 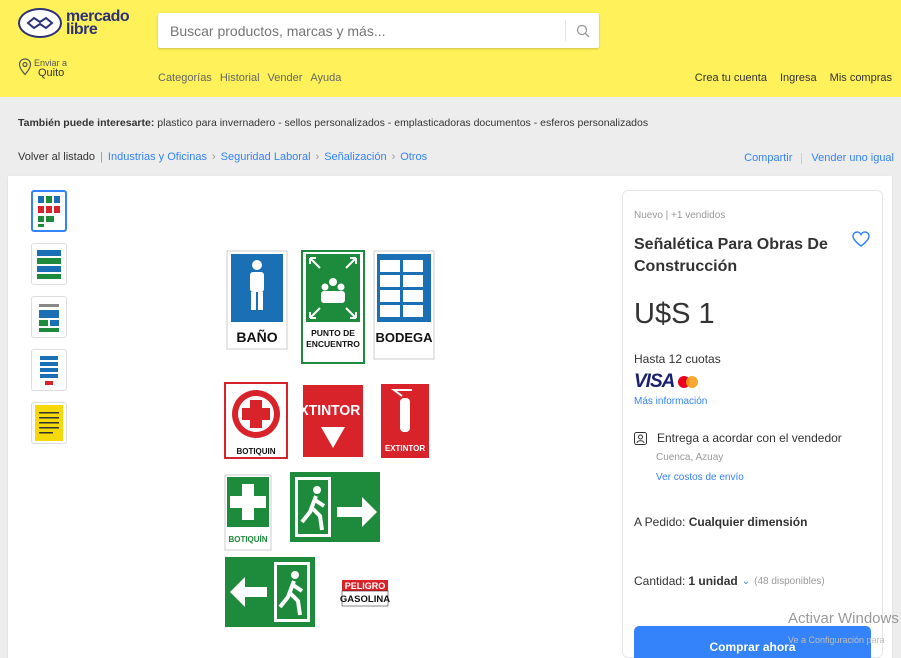 I want to click on heart-icon, so click(x=861, y=239).